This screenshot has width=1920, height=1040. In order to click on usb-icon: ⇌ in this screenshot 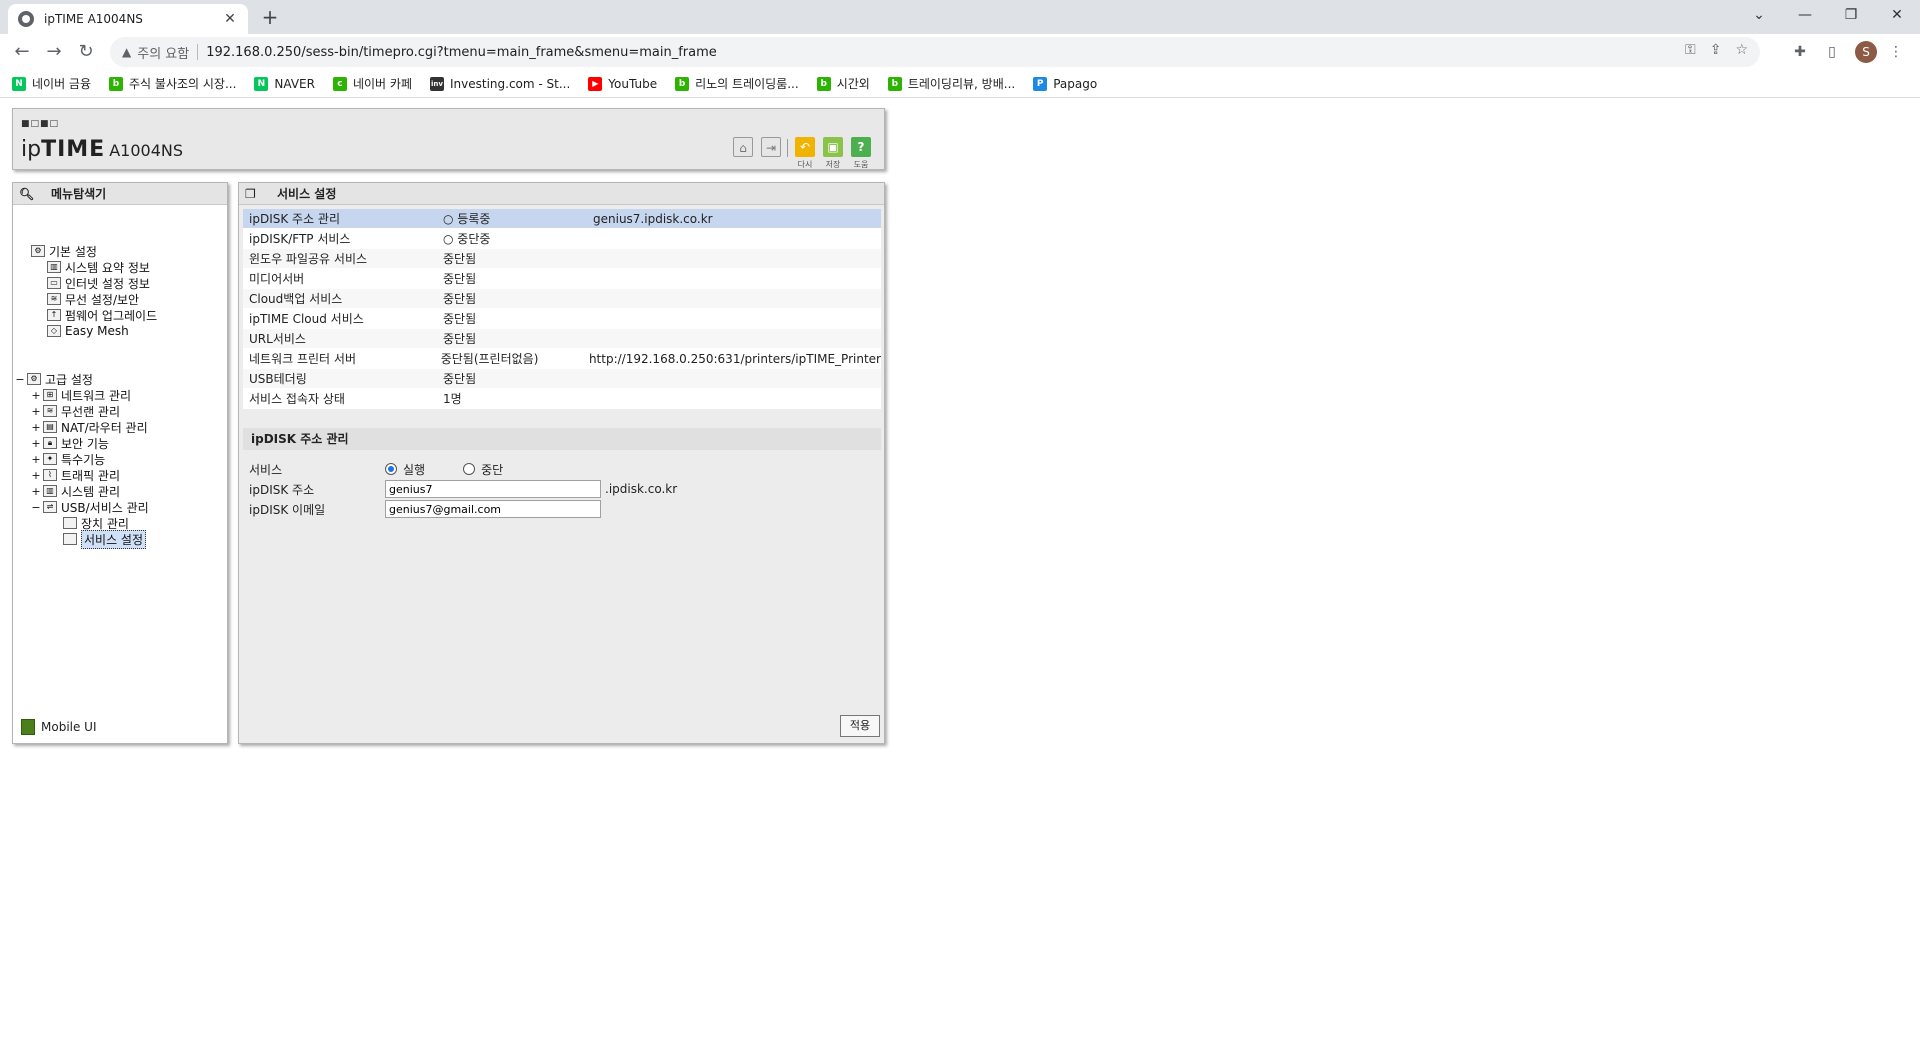, I will do `click(50, 507)`.